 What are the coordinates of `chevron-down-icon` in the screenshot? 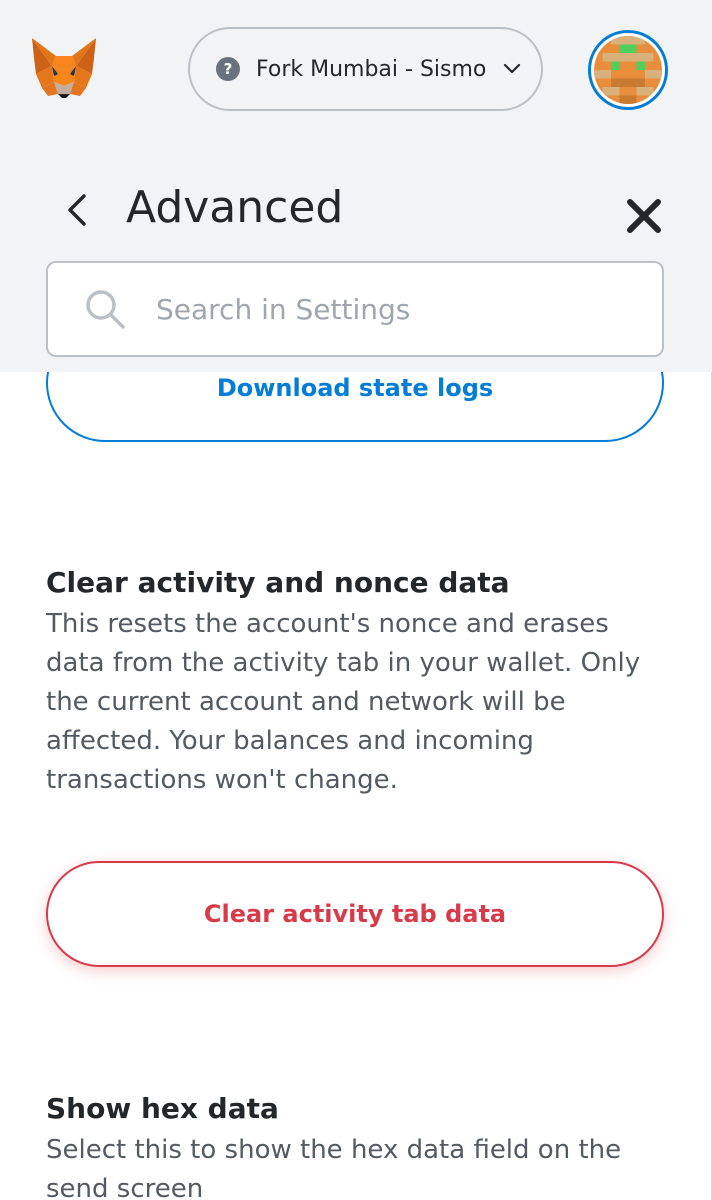 It's located at (512, 68).